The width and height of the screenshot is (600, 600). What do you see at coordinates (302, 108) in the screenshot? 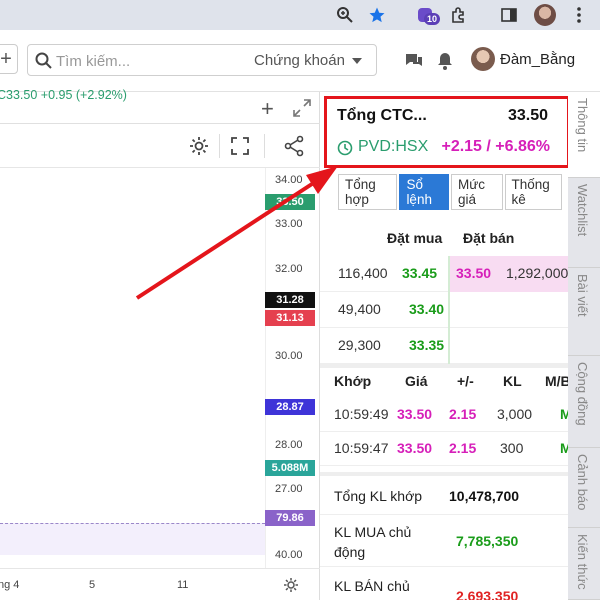
I see `expand-icon` at bounding box center [302, 108].